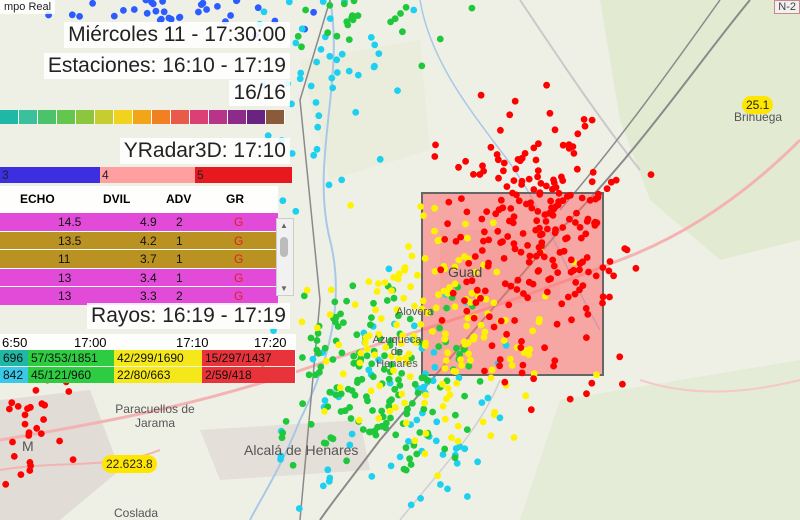 This screenshot has width=800, height=520. I want to click on cell-gr: G, so click(239, 277).